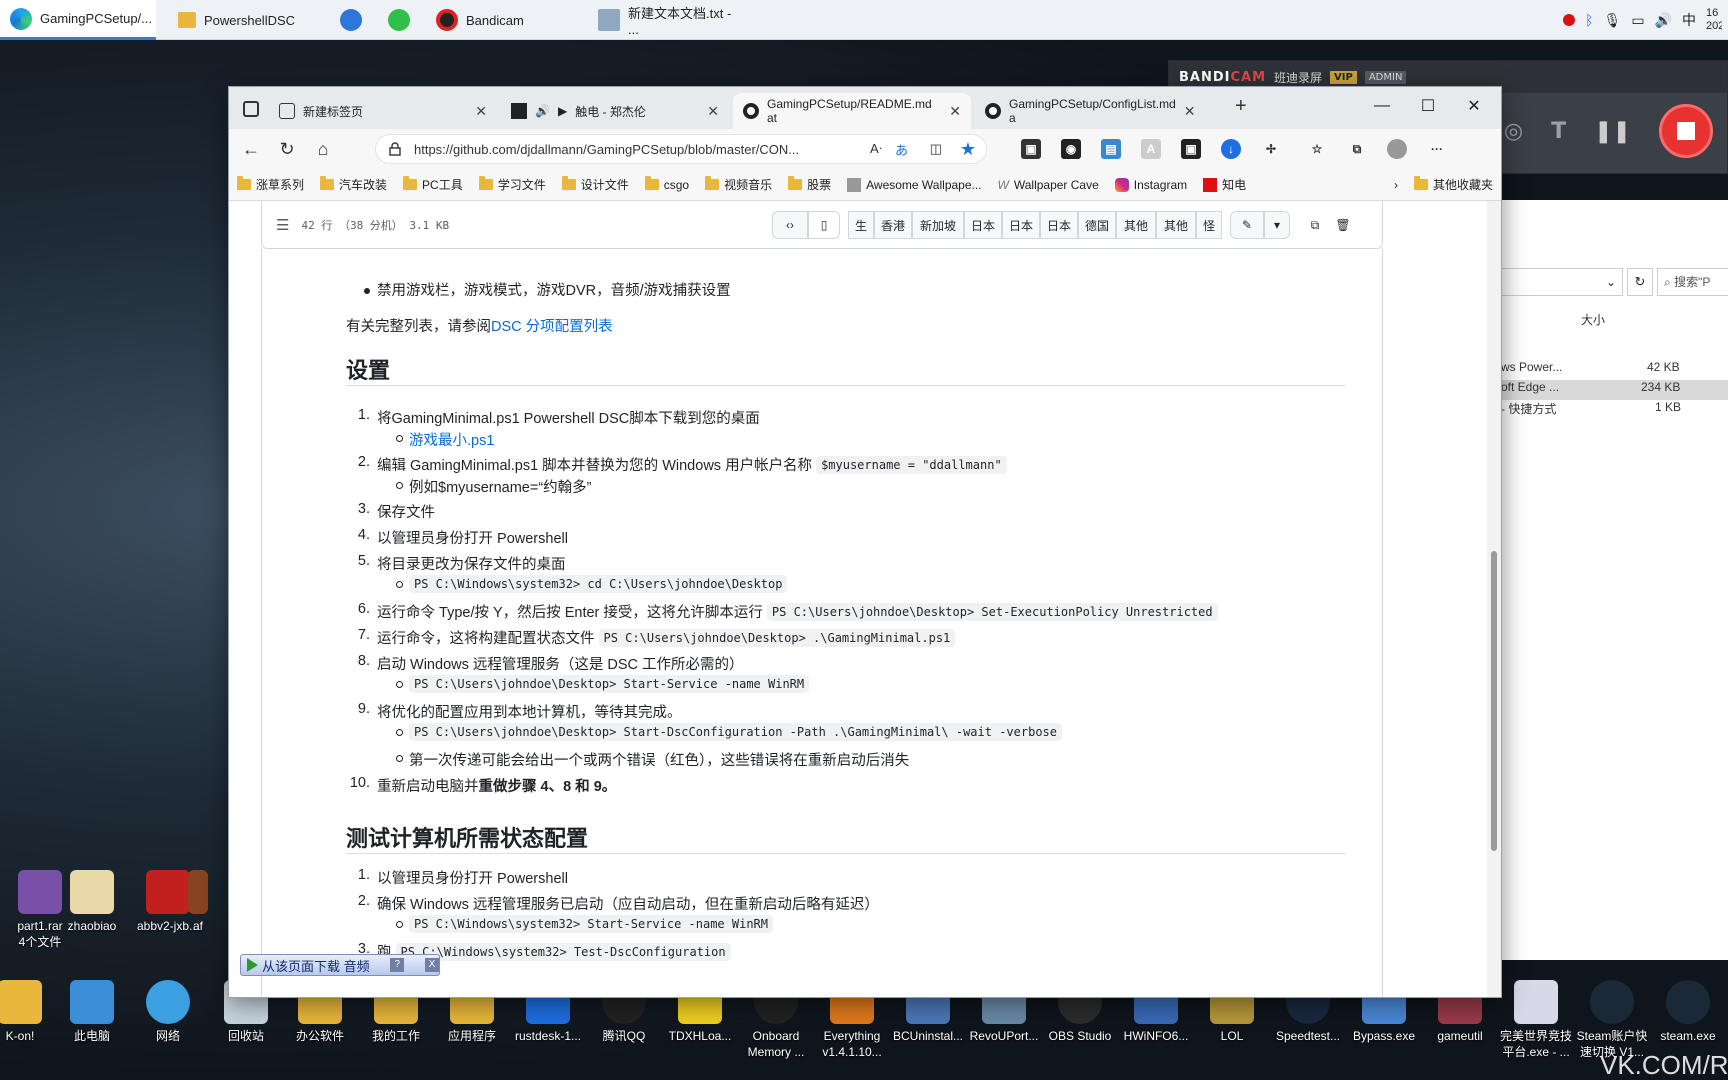 The image size is (1728, 1080). What do you see at coordinates (938, 225) in the screenshot?
I see `toolbar-button: 新加坡` at bounding box center [938, 225].